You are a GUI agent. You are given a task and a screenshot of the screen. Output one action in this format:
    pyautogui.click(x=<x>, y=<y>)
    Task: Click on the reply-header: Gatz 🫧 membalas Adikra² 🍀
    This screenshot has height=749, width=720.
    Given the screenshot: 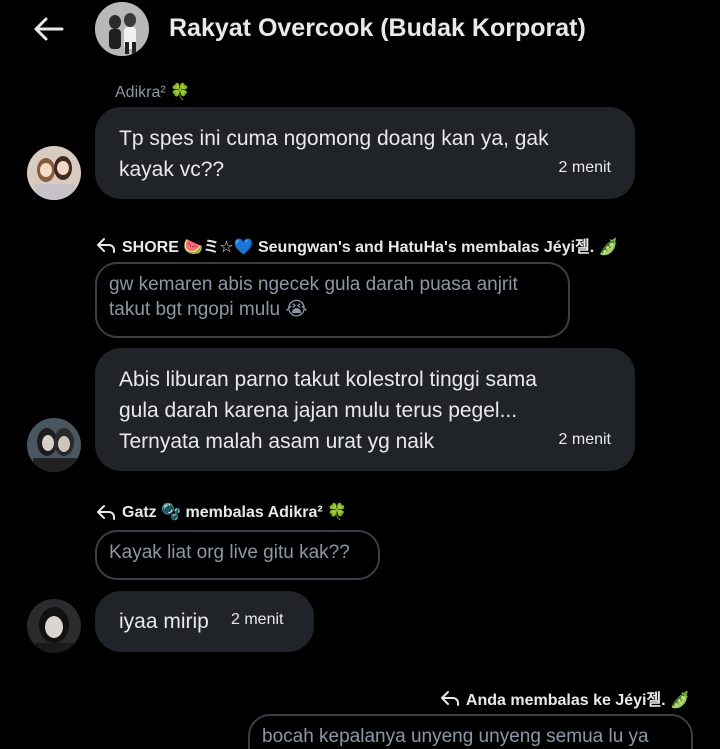 What is the action you would take?
    pyautogui.click(x=221, y=512)
    